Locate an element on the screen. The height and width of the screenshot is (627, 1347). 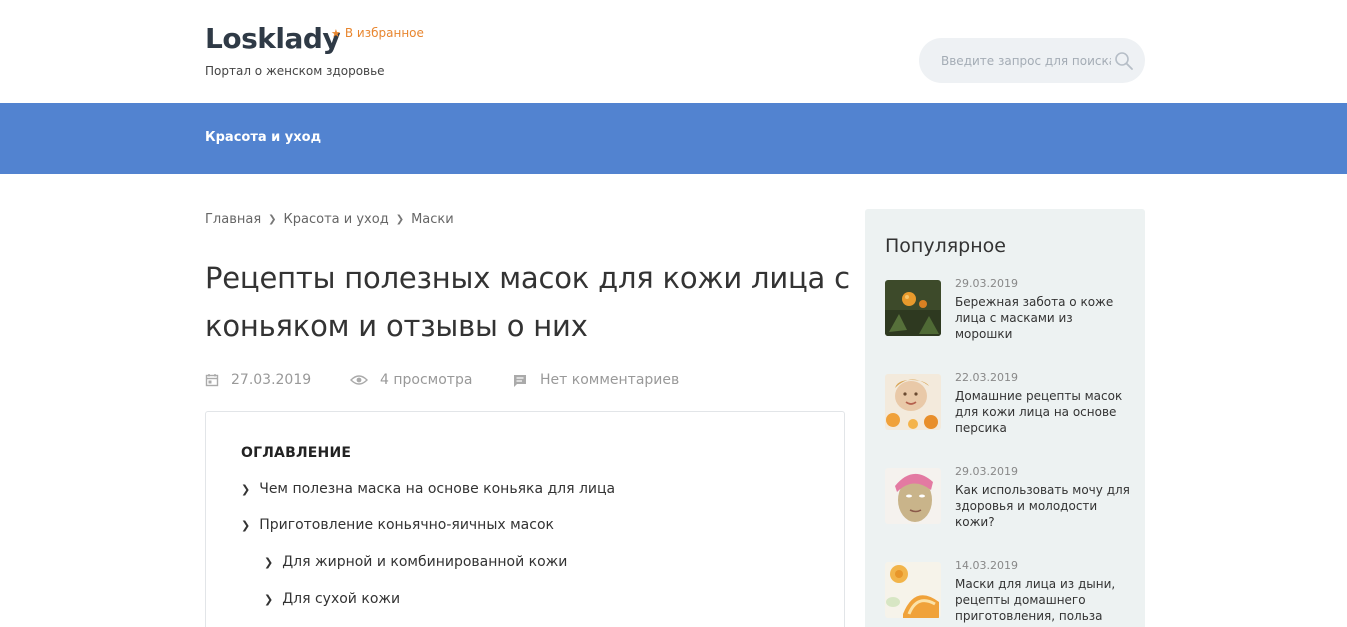
toc-item: ❯ Для жирной и комбинированной кожи is located at coordinates (415, 562).